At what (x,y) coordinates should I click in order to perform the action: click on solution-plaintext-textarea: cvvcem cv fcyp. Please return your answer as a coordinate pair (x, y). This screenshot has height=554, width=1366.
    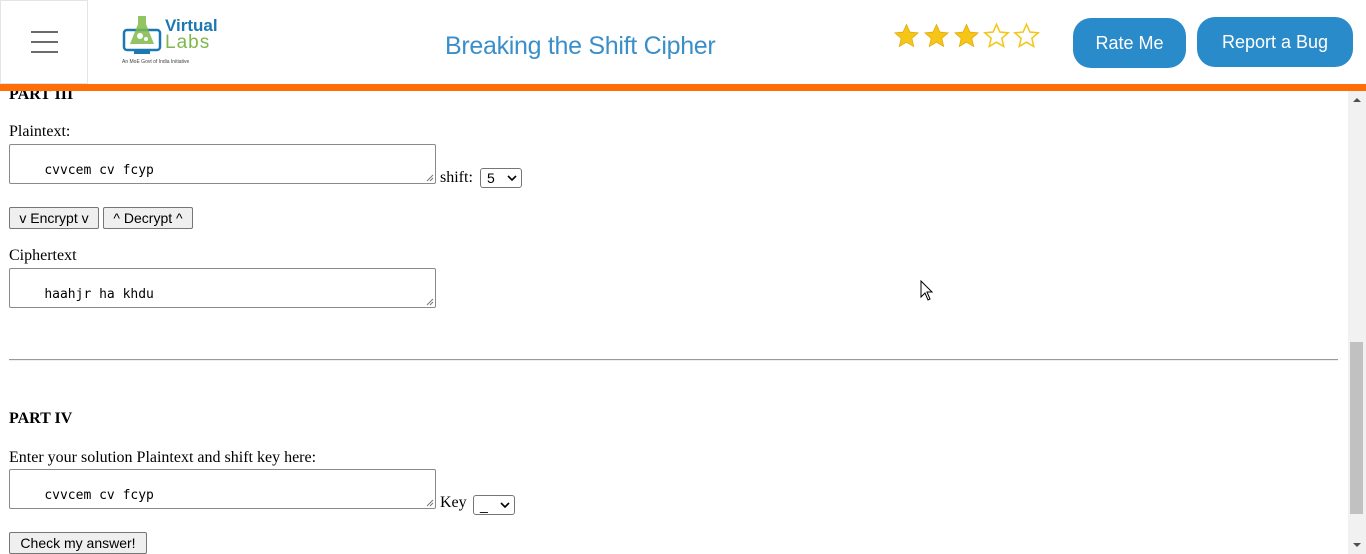
    Looking at the image, I should click on (222, 489).